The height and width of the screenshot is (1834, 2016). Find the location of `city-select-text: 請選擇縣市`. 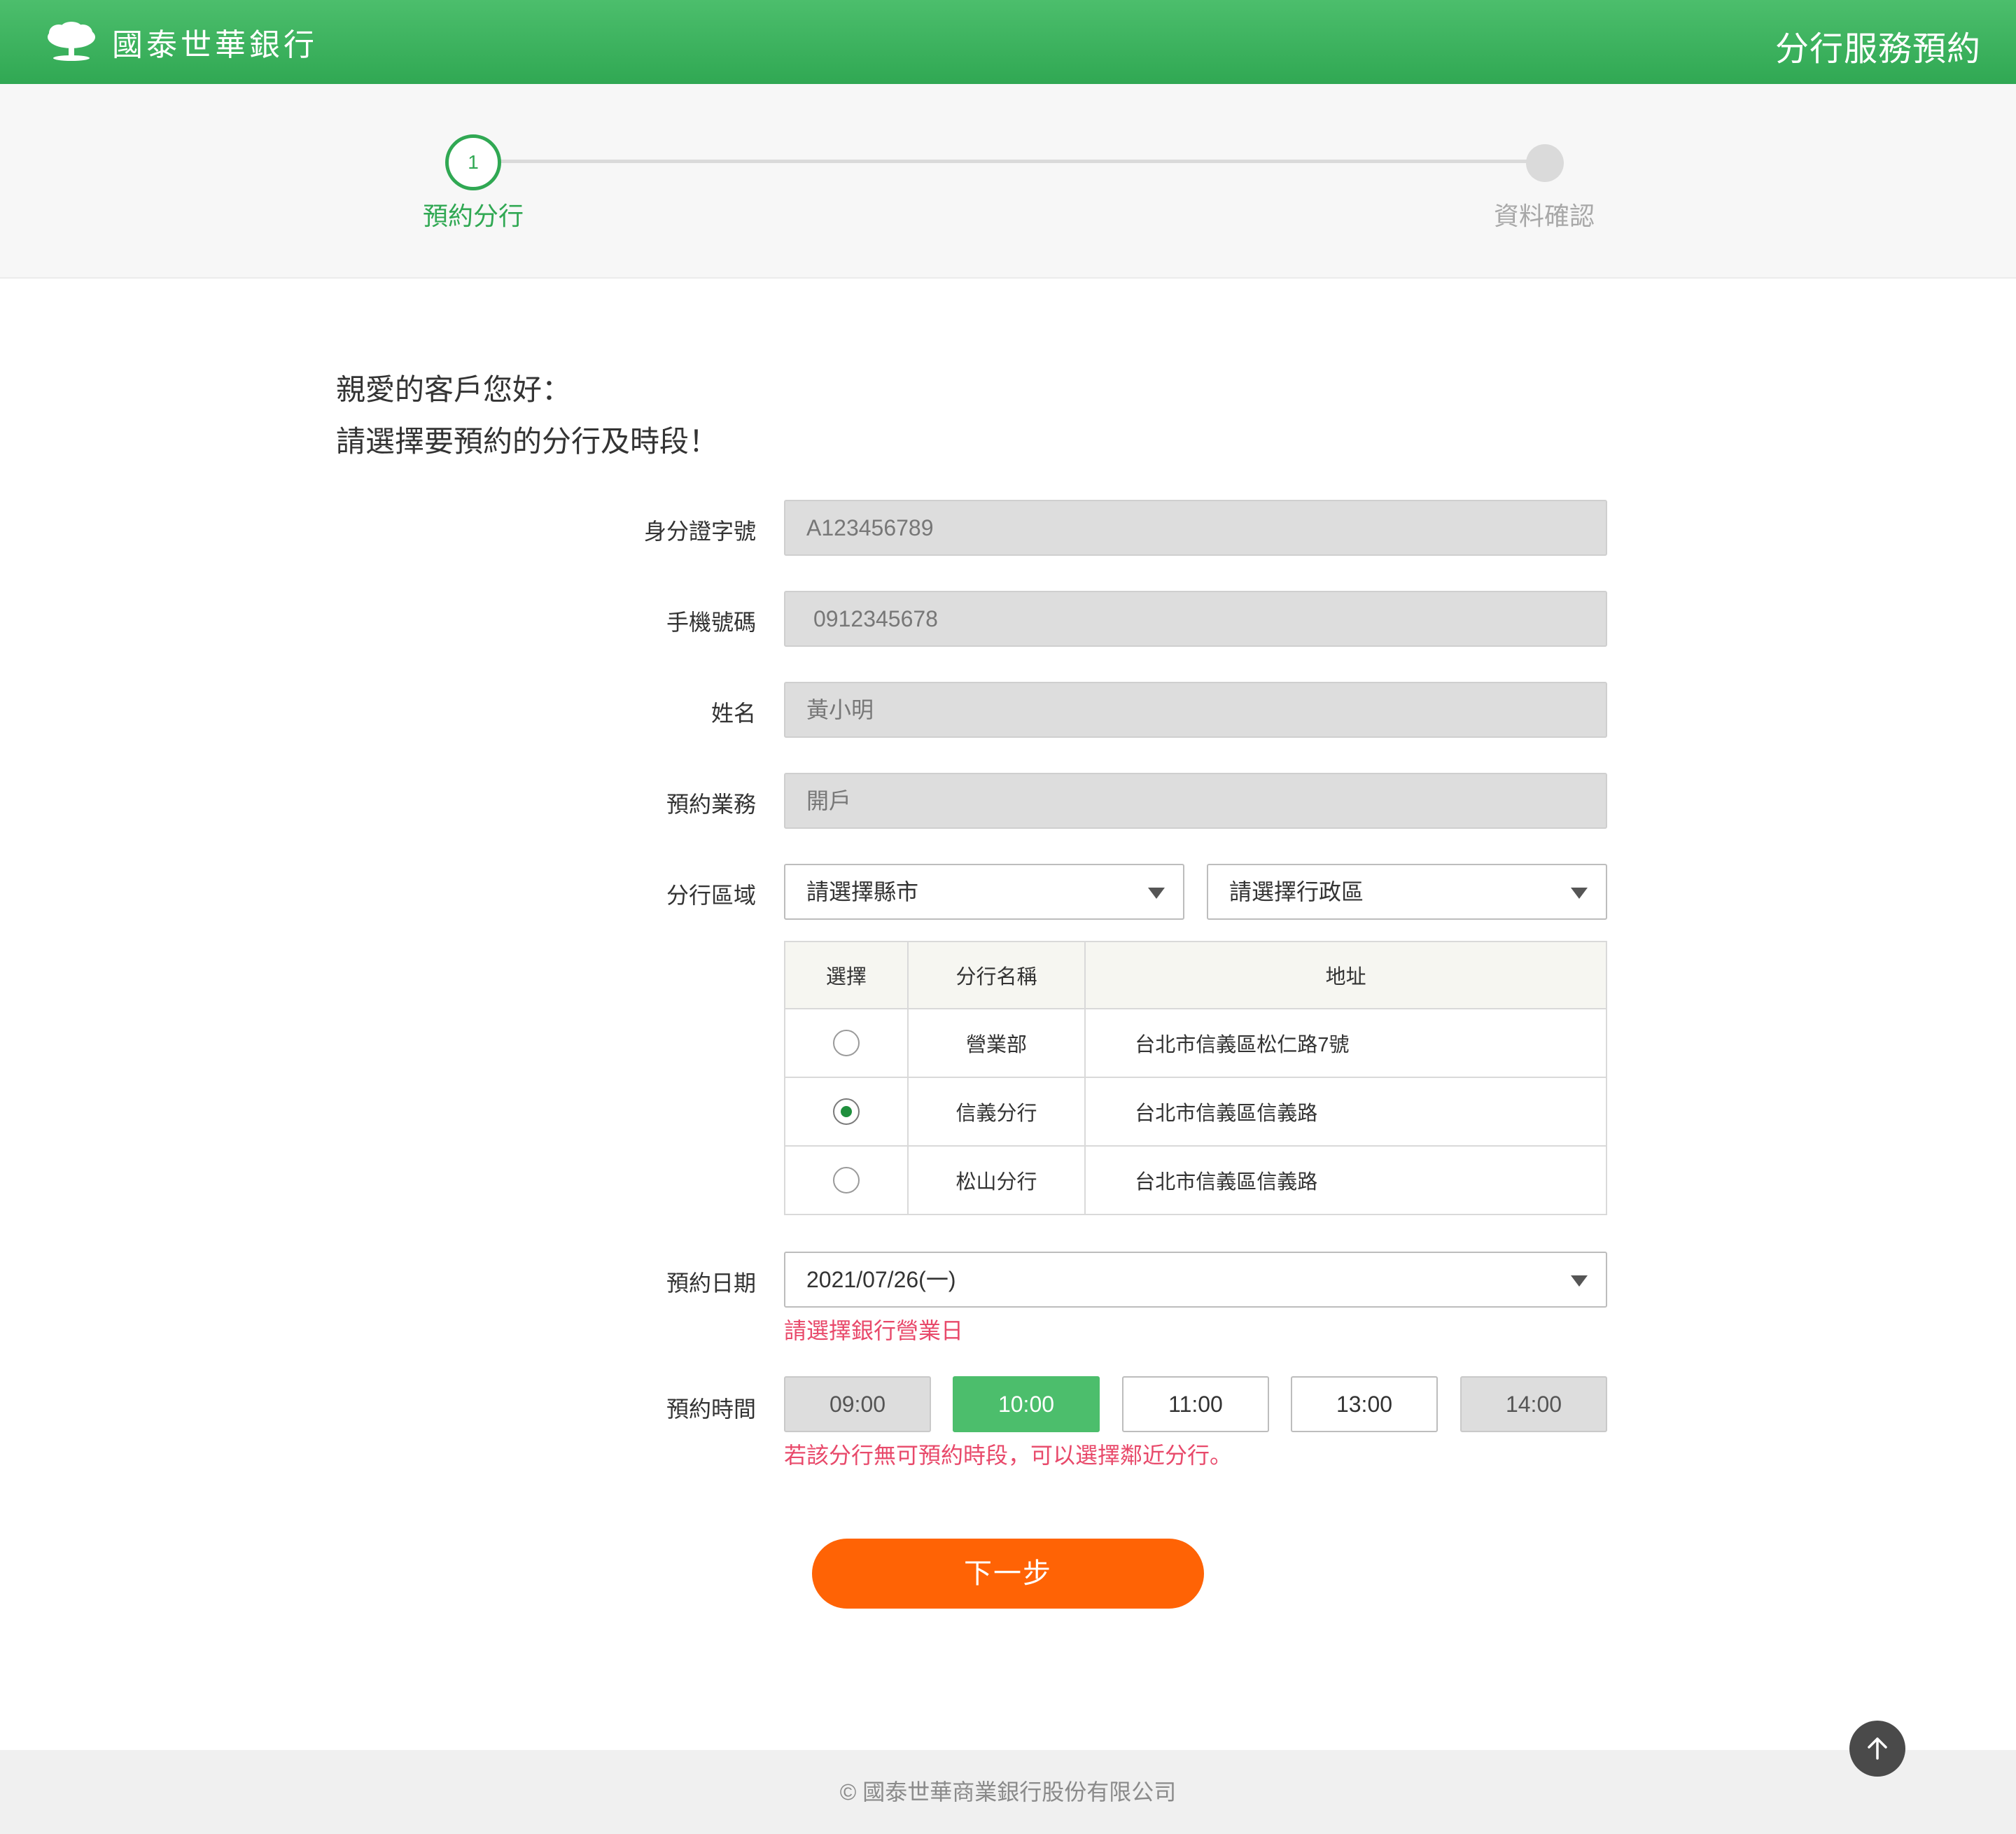

city-select-text: 請選擇縣市 is located at coordinates (862, 891).